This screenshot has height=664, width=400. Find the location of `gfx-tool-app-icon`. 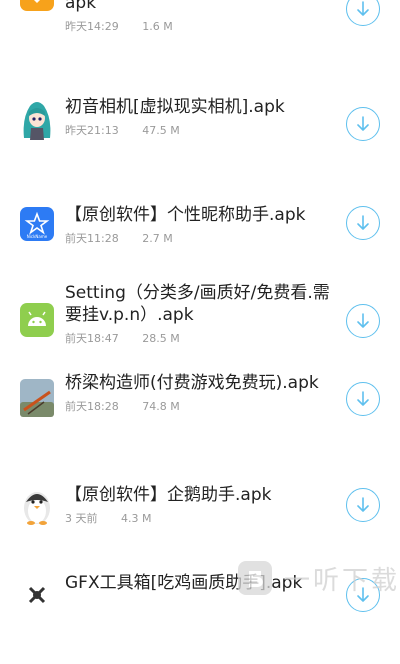

gfx-tool-app-icon is located at coordinates (37, 596).